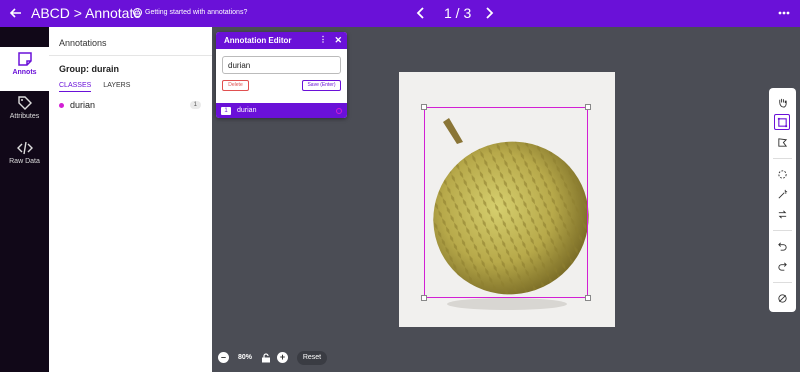 The height and width of the screenshot is (372, 800). Describe the element at coordinates (137, 12) in the screenshot. I see `help-icon: ?` at that location.